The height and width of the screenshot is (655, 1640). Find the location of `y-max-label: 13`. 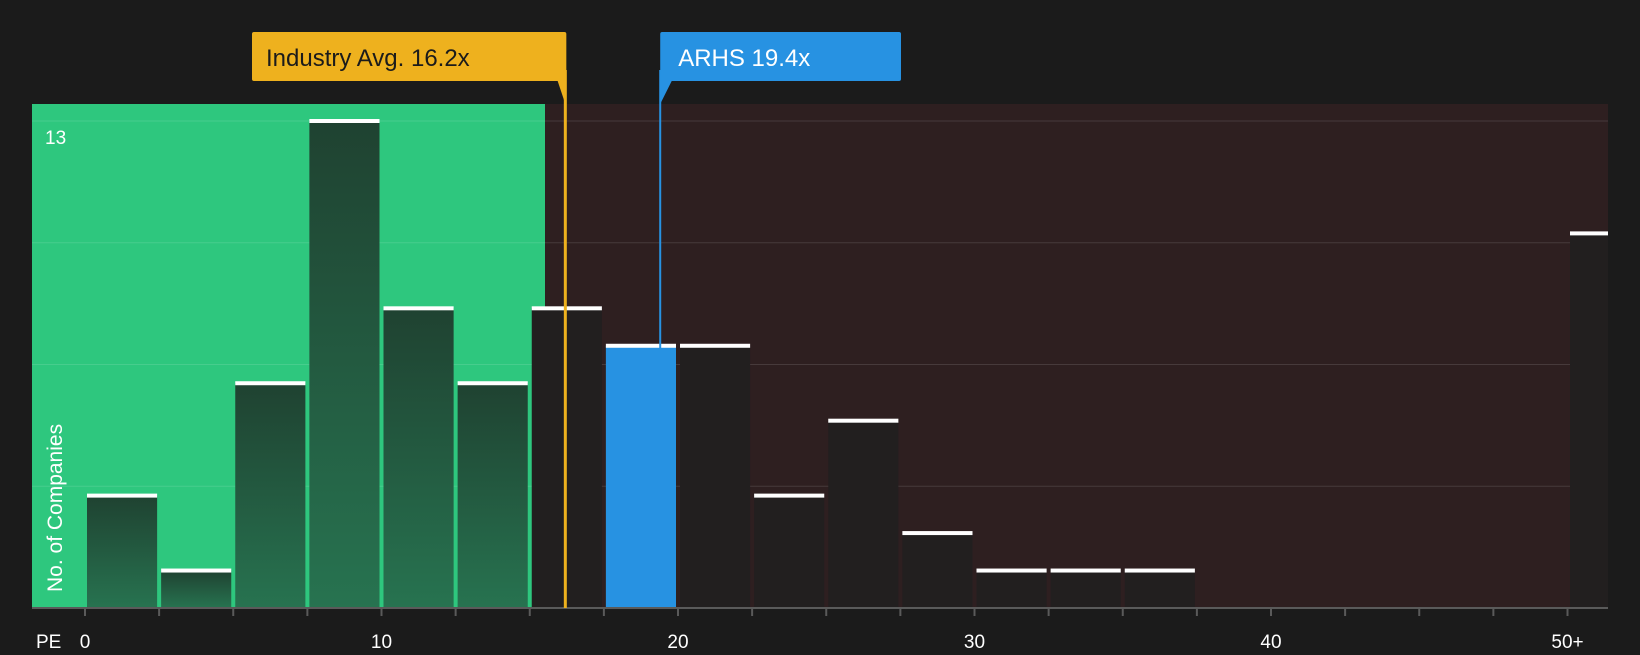

y-max-label: 13 is located at coordinates (55, 138).